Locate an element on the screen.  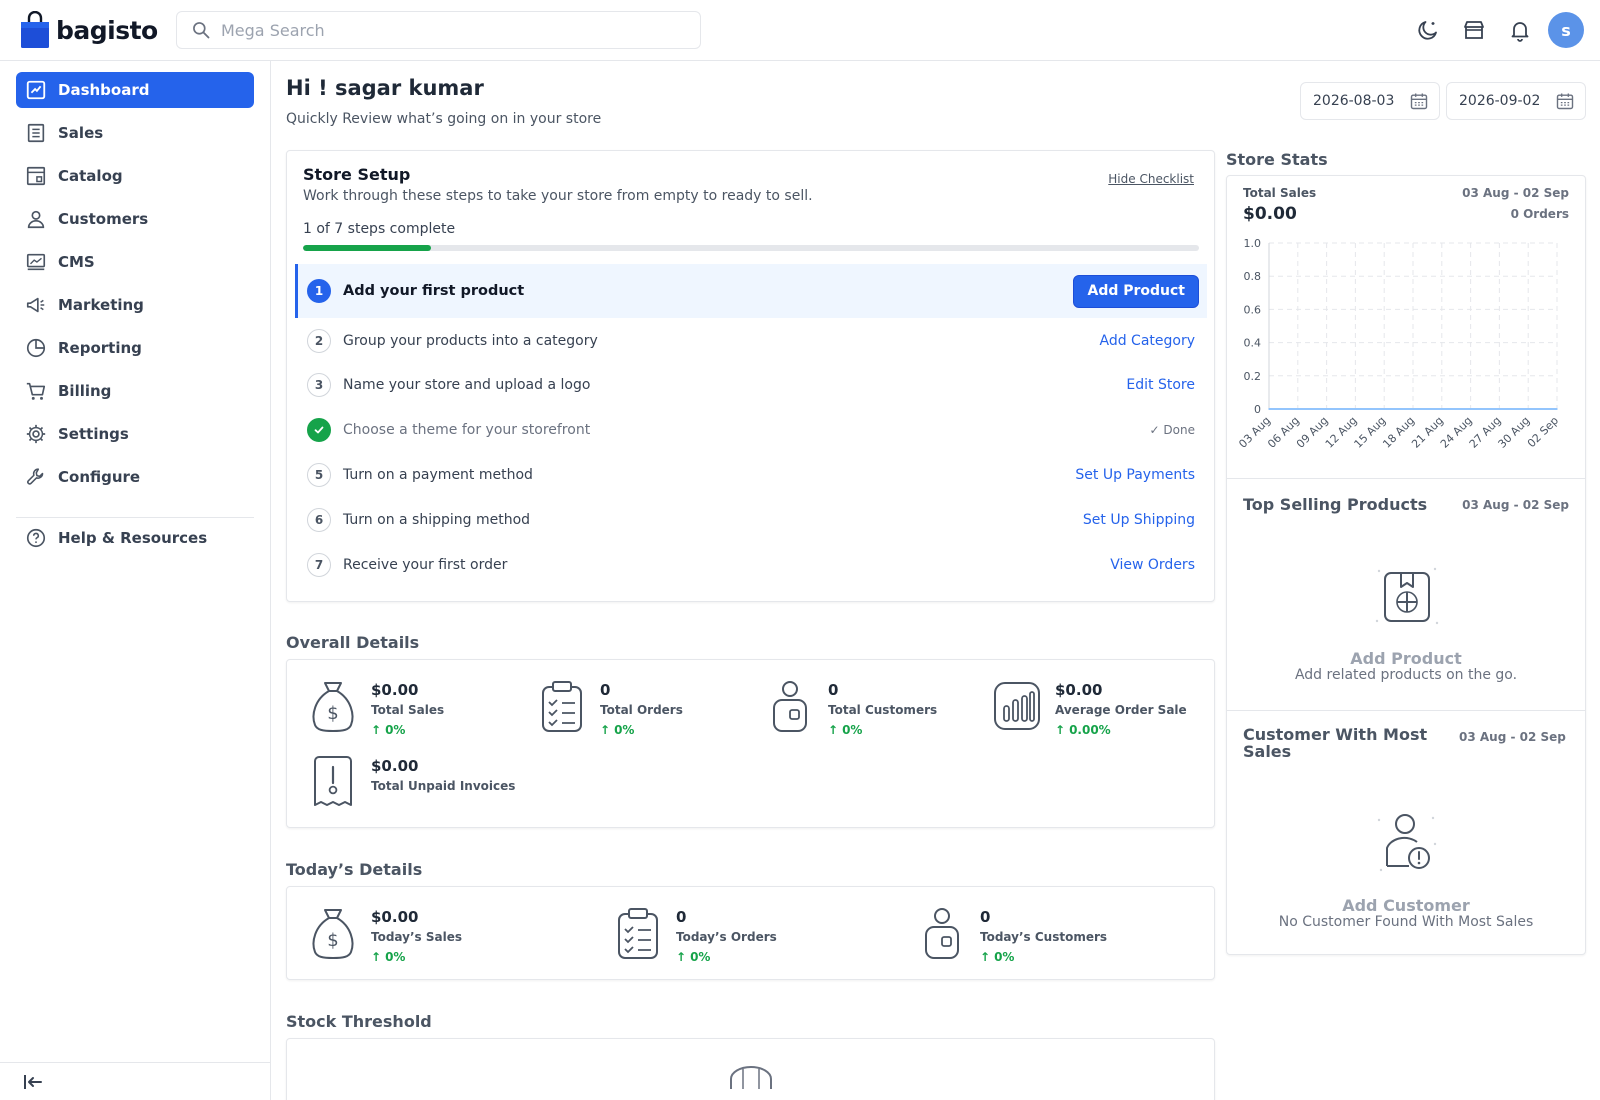
add-product-icon is located at coordinates (1407, 596).